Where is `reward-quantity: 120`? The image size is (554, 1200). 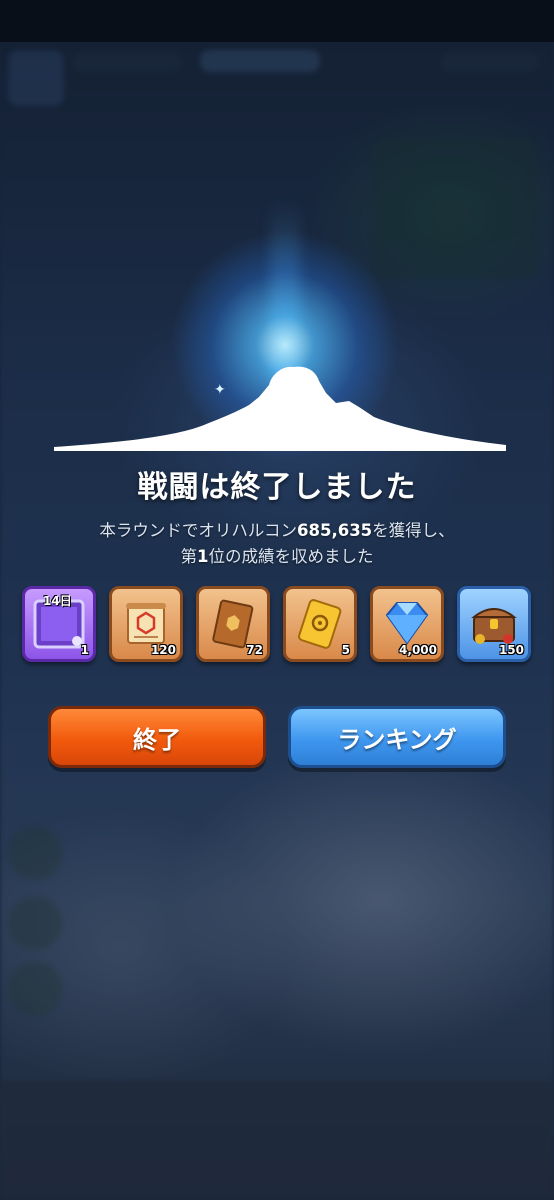
reward-quantity: 120 is located at coordinates (163, 650).